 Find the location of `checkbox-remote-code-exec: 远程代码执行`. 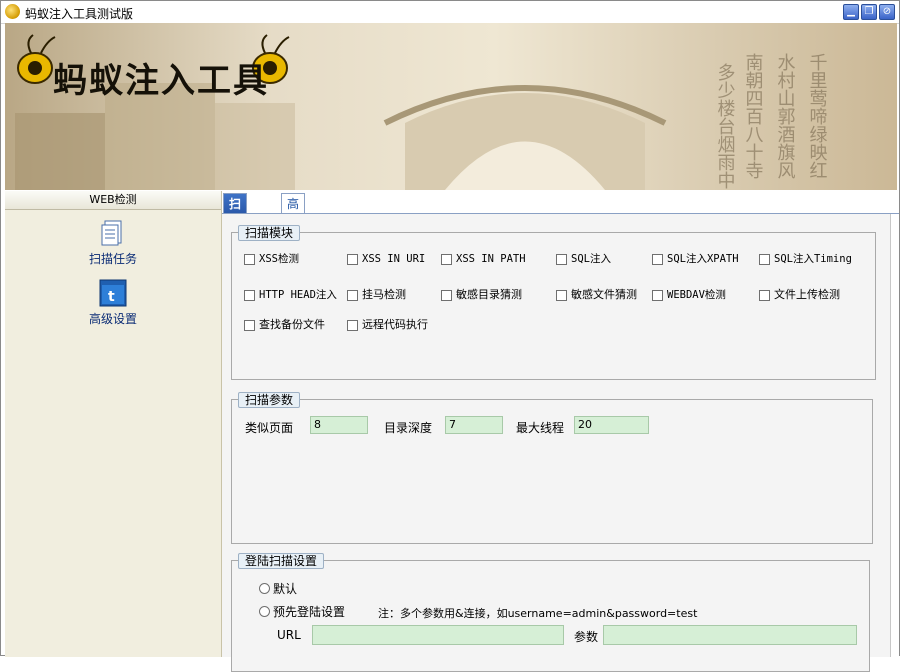

checkbox-remote-code-exec: 远程代码执行 is located at coordinates (387, 325).